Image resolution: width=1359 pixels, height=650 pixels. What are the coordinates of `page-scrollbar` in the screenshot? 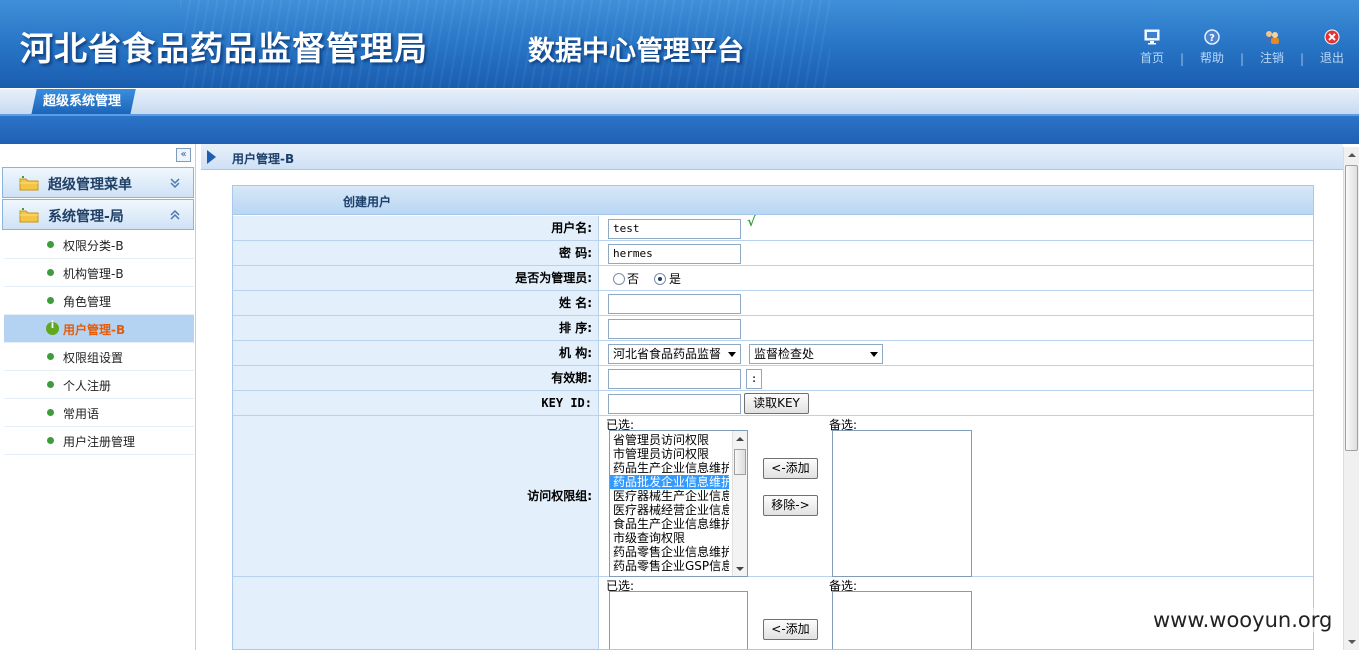 It's located at (1351, 398).